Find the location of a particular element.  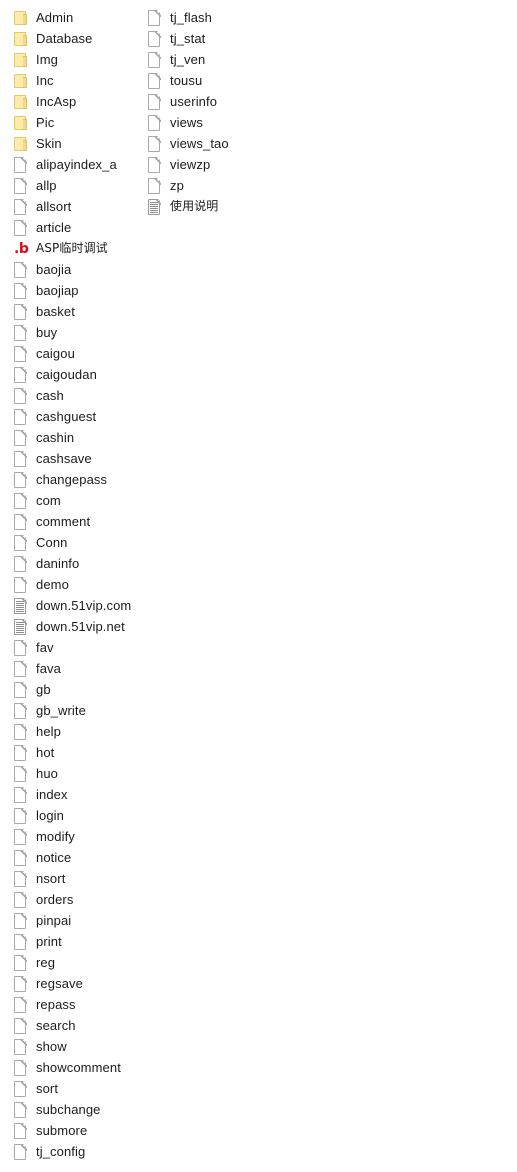

file-row: allsort is located at coordinates (72, 206).